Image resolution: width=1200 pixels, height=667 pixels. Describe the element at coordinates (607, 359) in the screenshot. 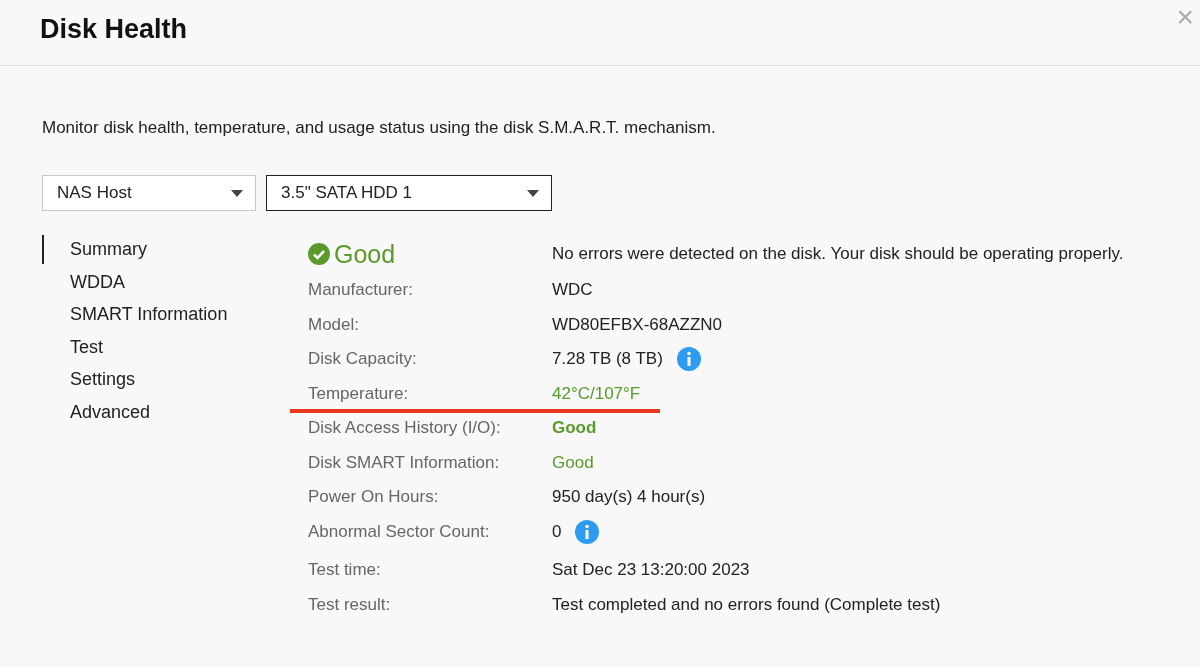

I see `field-value: 7.28 TB (8 TB)` at that location.